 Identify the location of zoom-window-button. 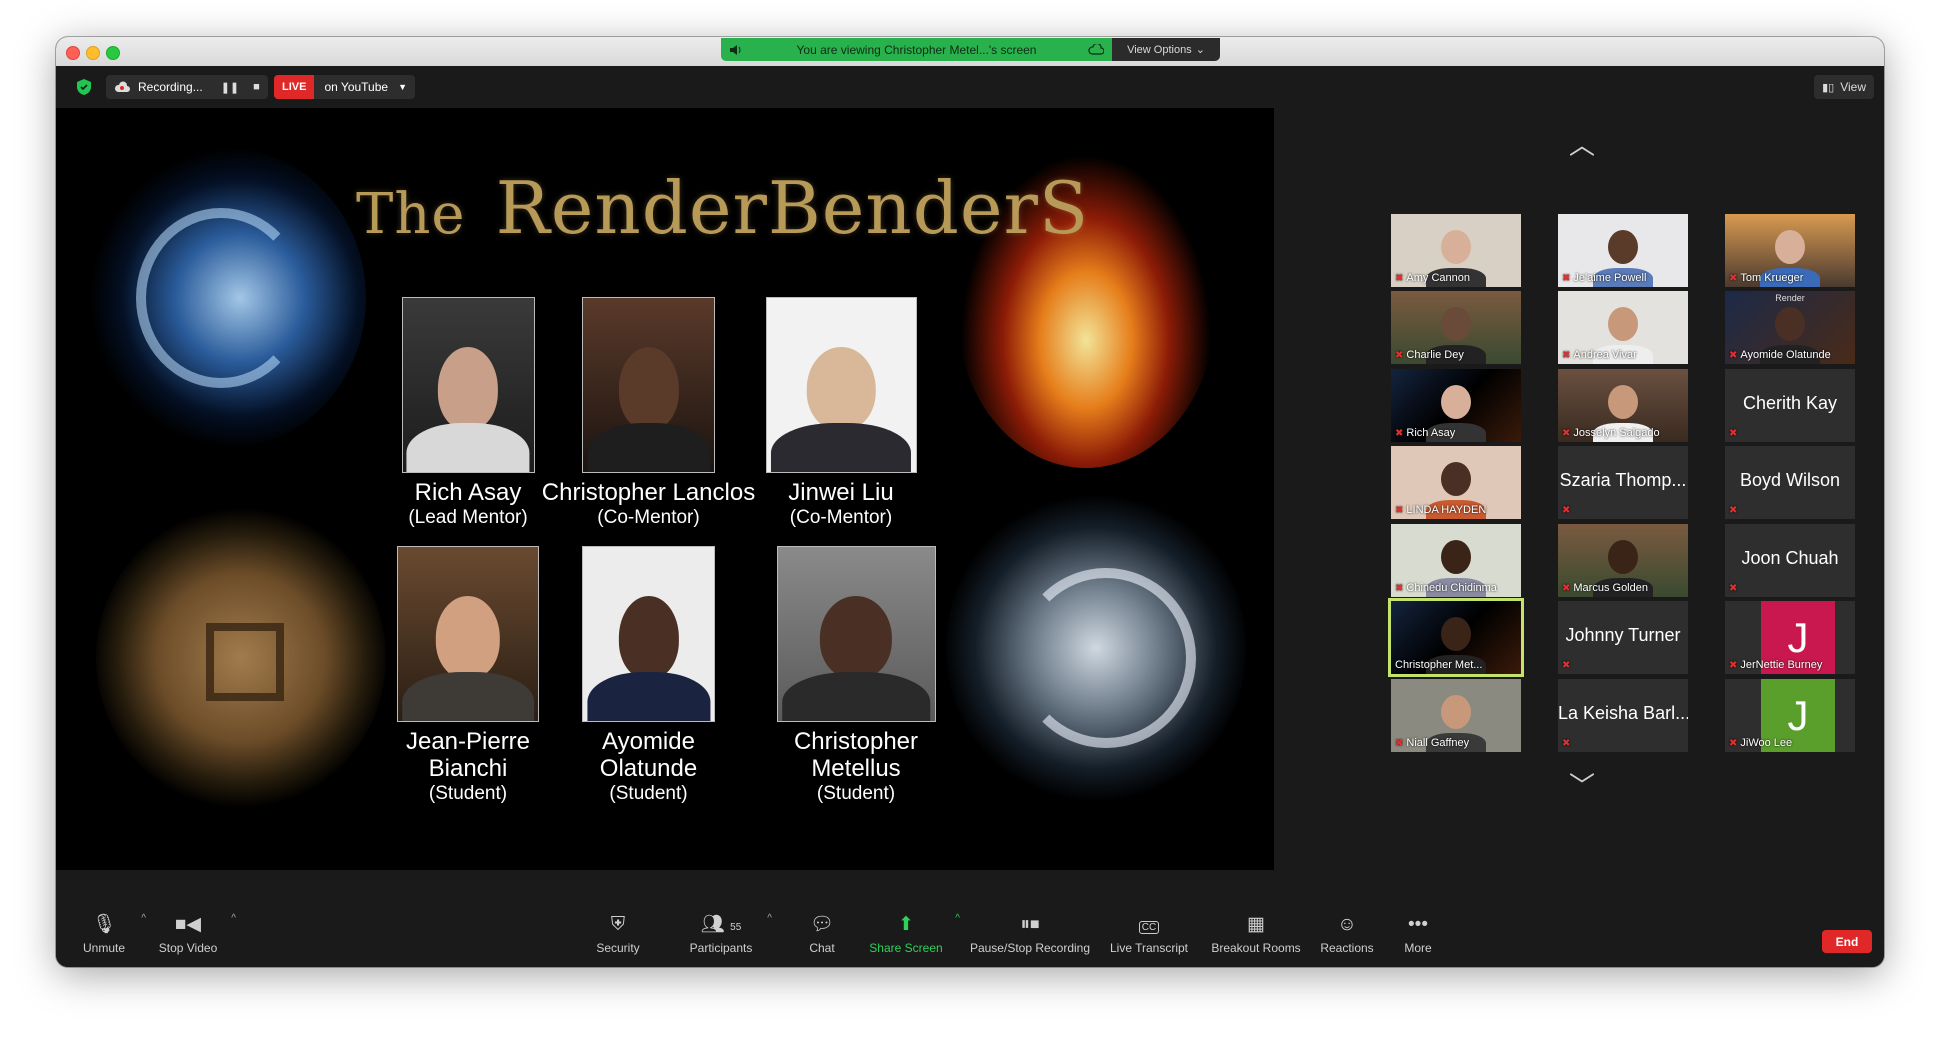
(113, 53).